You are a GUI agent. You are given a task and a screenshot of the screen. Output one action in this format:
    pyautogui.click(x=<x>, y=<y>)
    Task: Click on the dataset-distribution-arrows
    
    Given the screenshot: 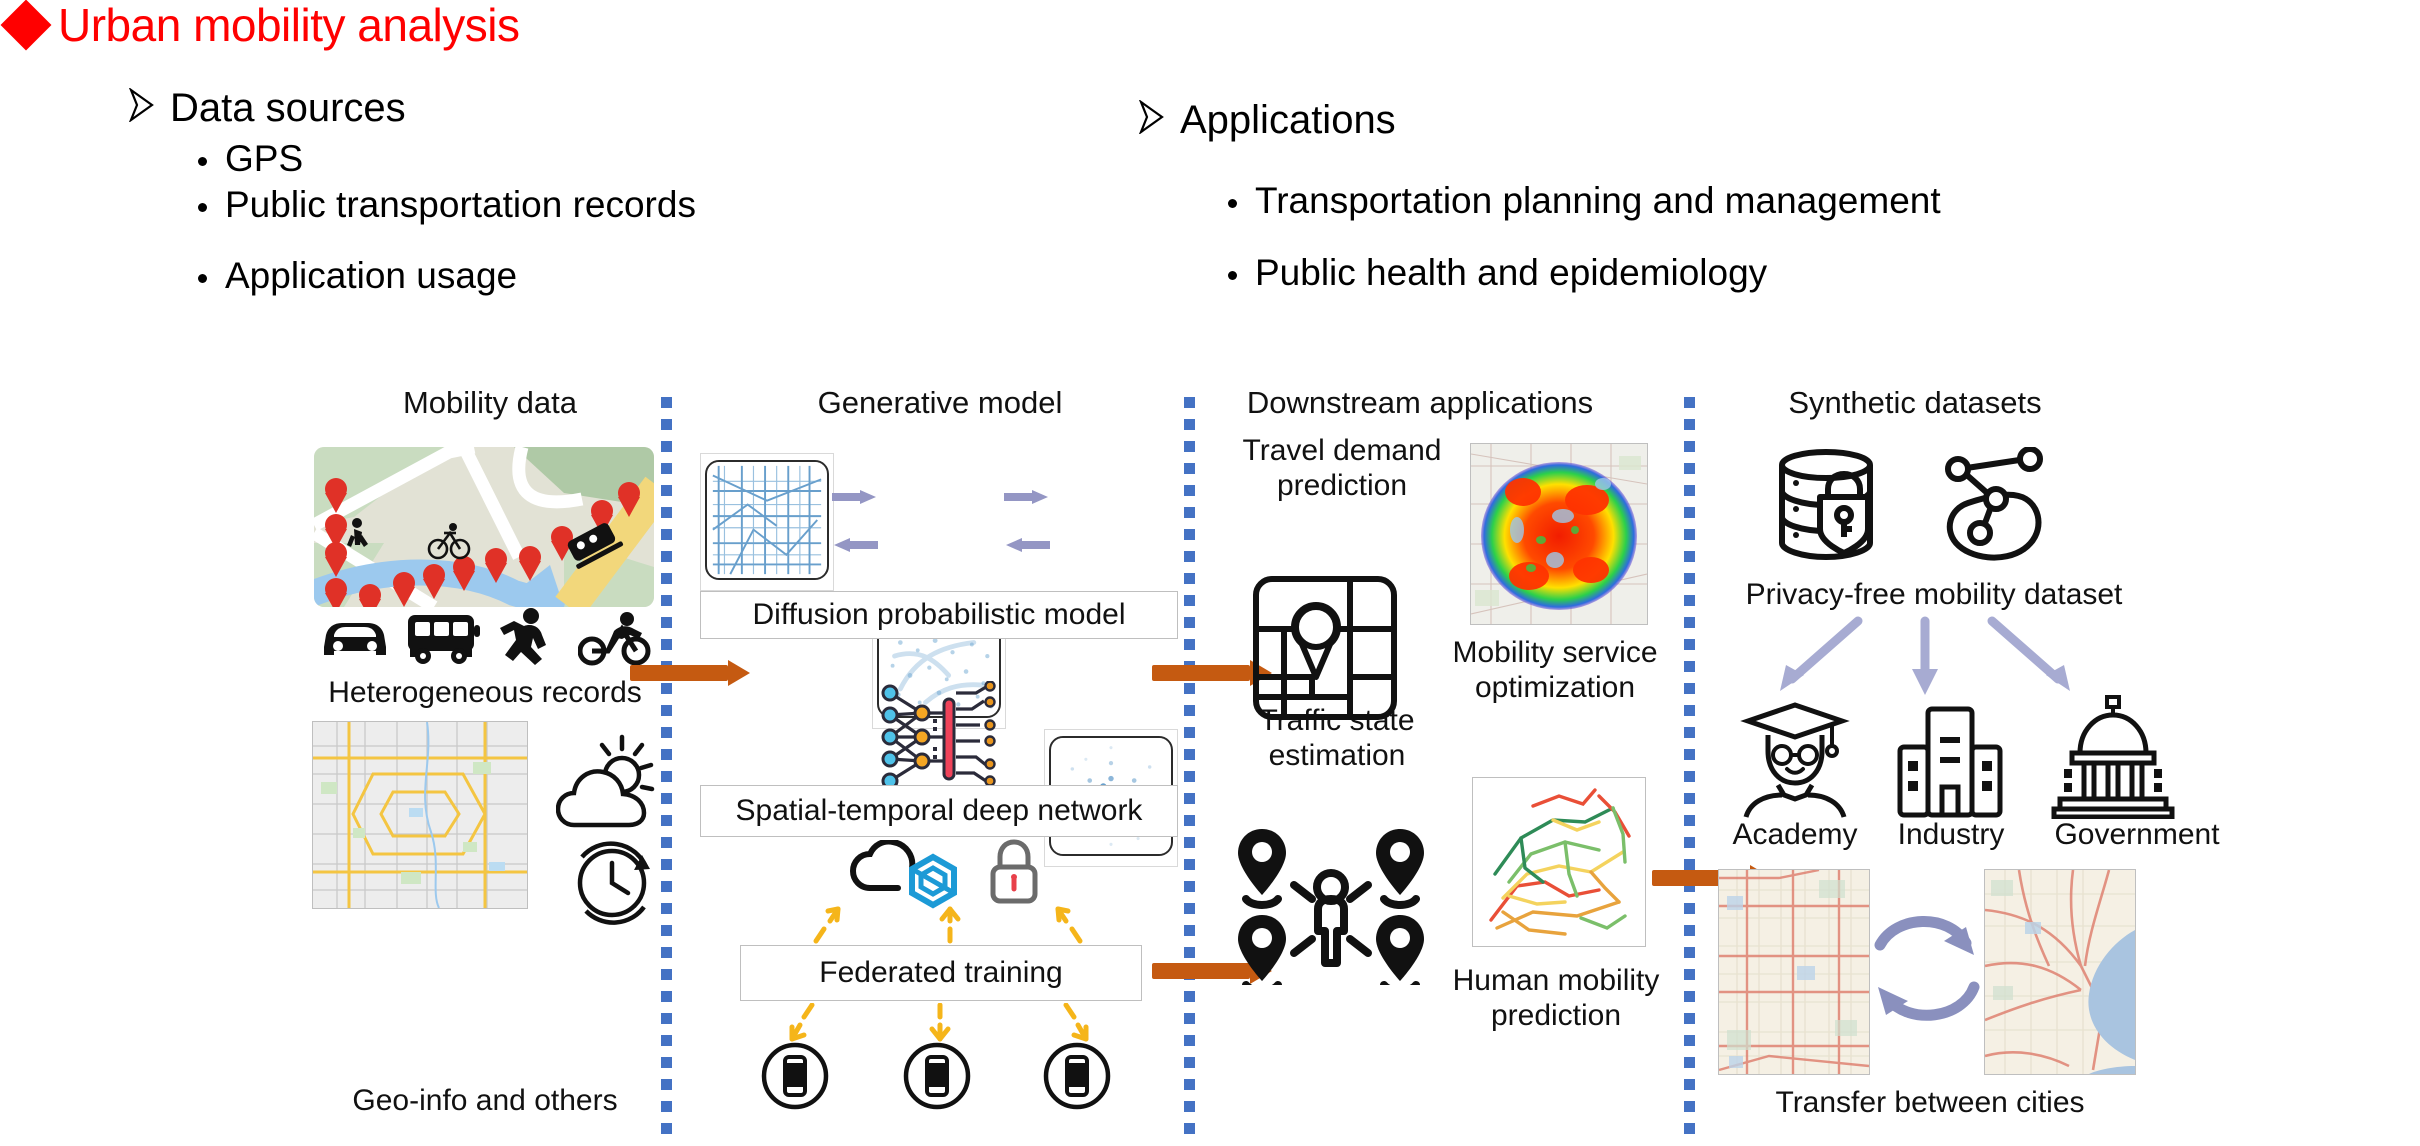 What is the action you would take?
    pyautogui.click(x=1925, y=655)
    